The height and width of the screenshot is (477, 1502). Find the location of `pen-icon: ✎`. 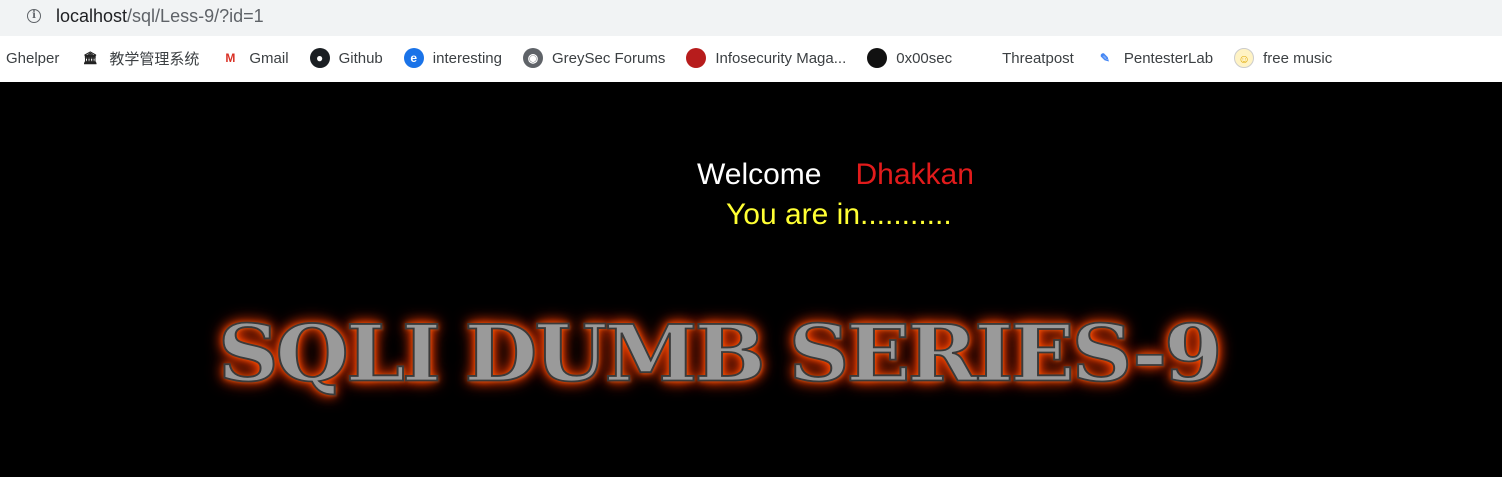

pen-icon: ✎ is located at coordinates (1104, 58).